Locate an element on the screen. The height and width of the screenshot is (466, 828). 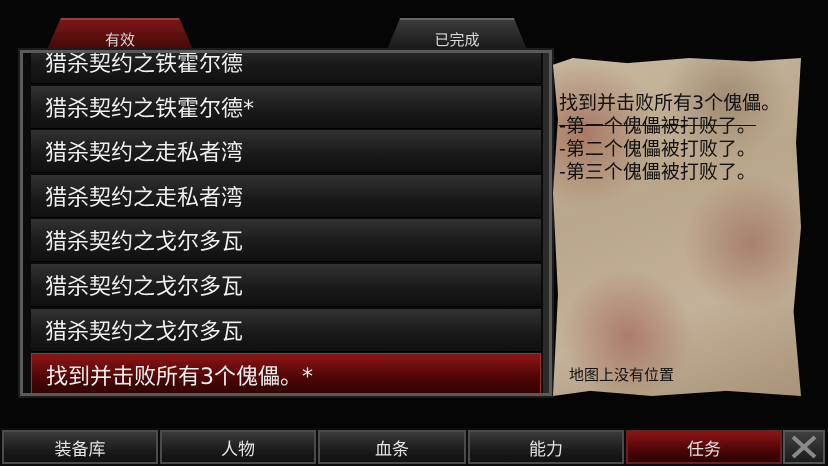
nav-inventory: 装备库 is located at coordinates (80, 447).